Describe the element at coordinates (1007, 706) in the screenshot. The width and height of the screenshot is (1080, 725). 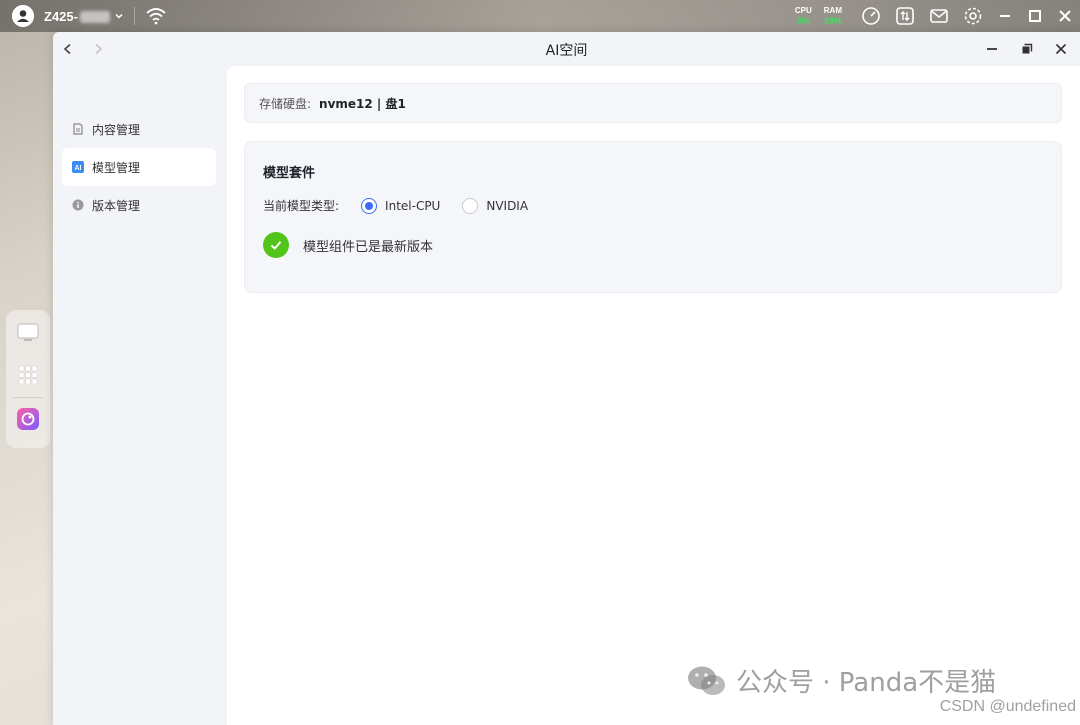
I see `csdn-watermark: CSDN @undefined` at that location.